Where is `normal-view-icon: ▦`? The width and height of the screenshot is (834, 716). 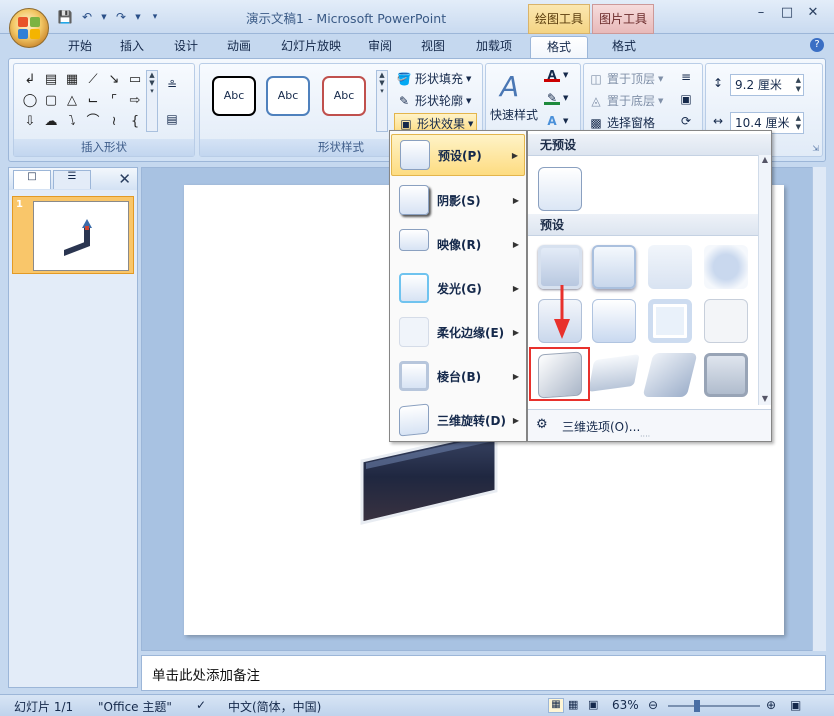
normal-view-icon: ▦ is located at coordinates (556, 705).